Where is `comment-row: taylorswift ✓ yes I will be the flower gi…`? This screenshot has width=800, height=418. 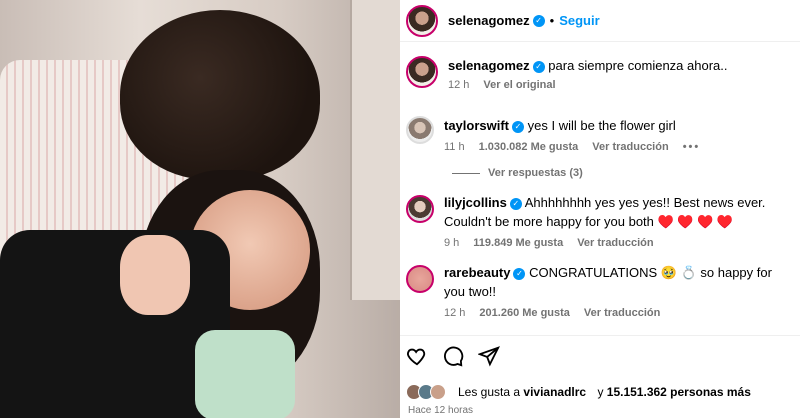 comment-row: taylorswift ✓ yes I will be the flower gi… is located at coordinates (600, 132).